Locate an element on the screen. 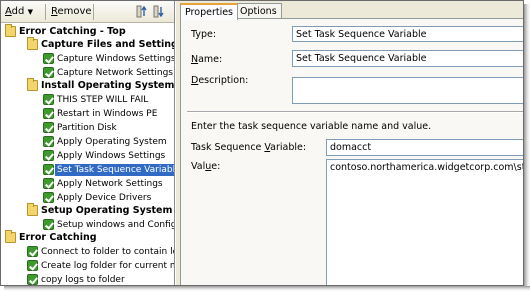  add-menu-button: Add ▼ is located at coordinates (19, 11).